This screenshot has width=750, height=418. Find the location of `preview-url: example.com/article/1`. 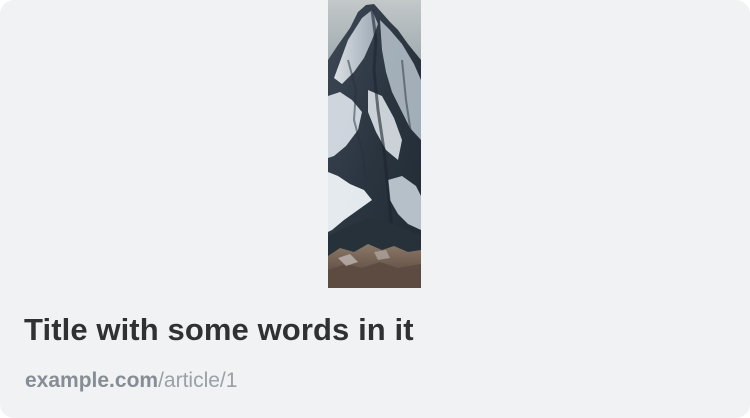

preview-url: example.com/article/1 is located at coordinates (131, 381).